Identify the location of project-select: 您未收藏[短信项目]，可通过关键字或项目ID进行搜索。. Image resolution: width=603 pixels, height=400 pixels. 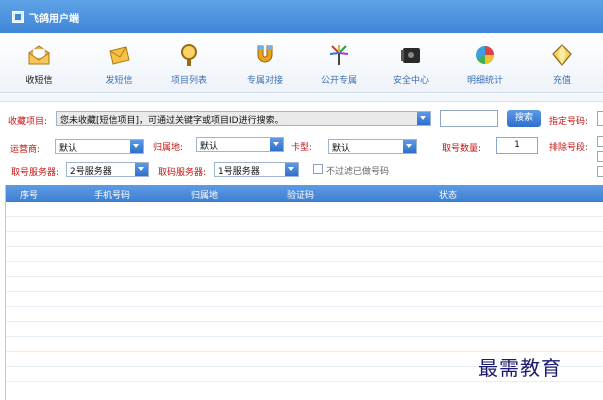
(243, 118).